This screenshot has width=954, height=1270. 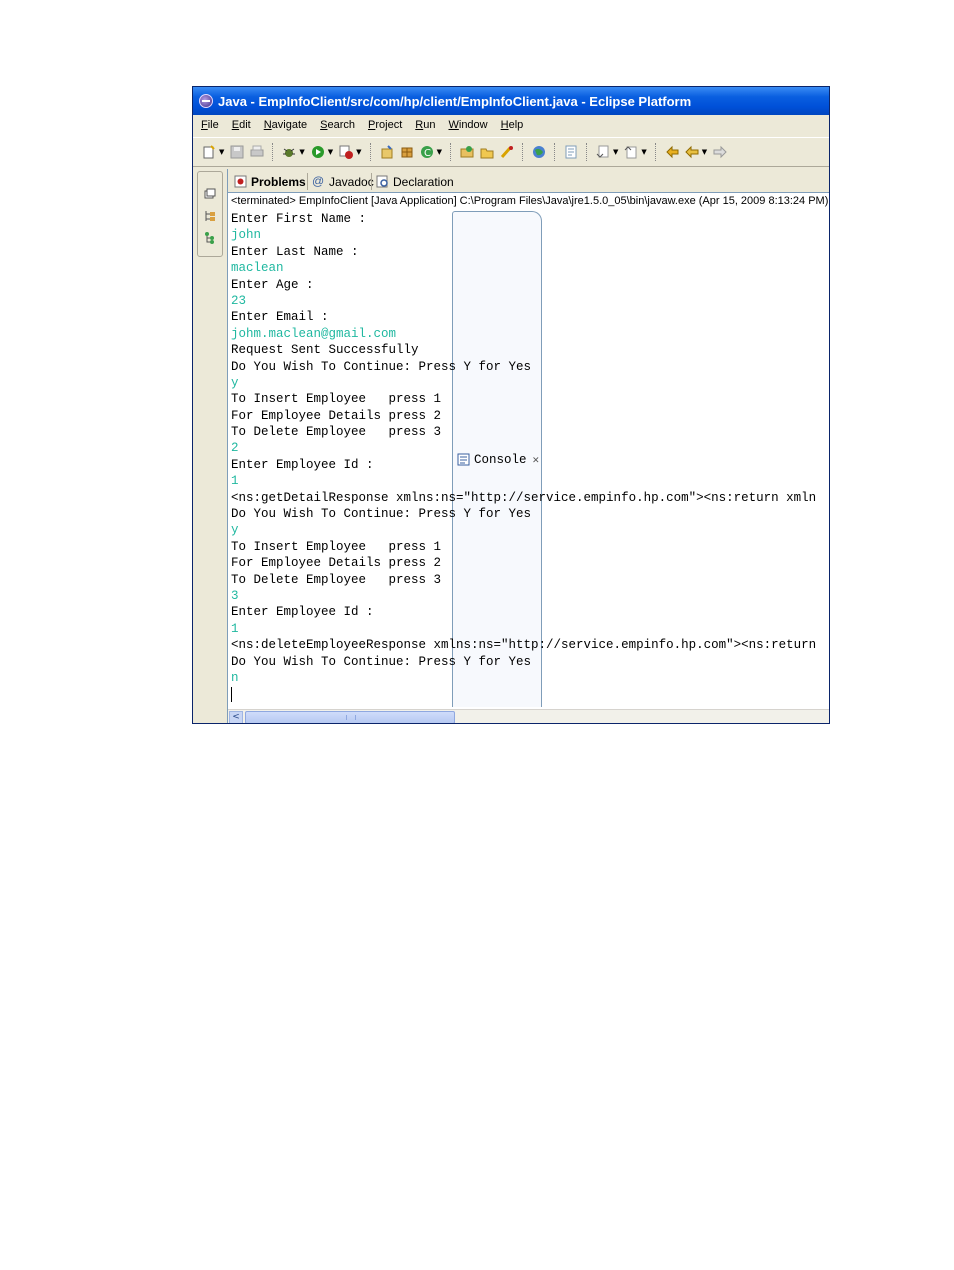 I want to click on tab-javadoc-label: Javadoc, so click(x=351, y=181).